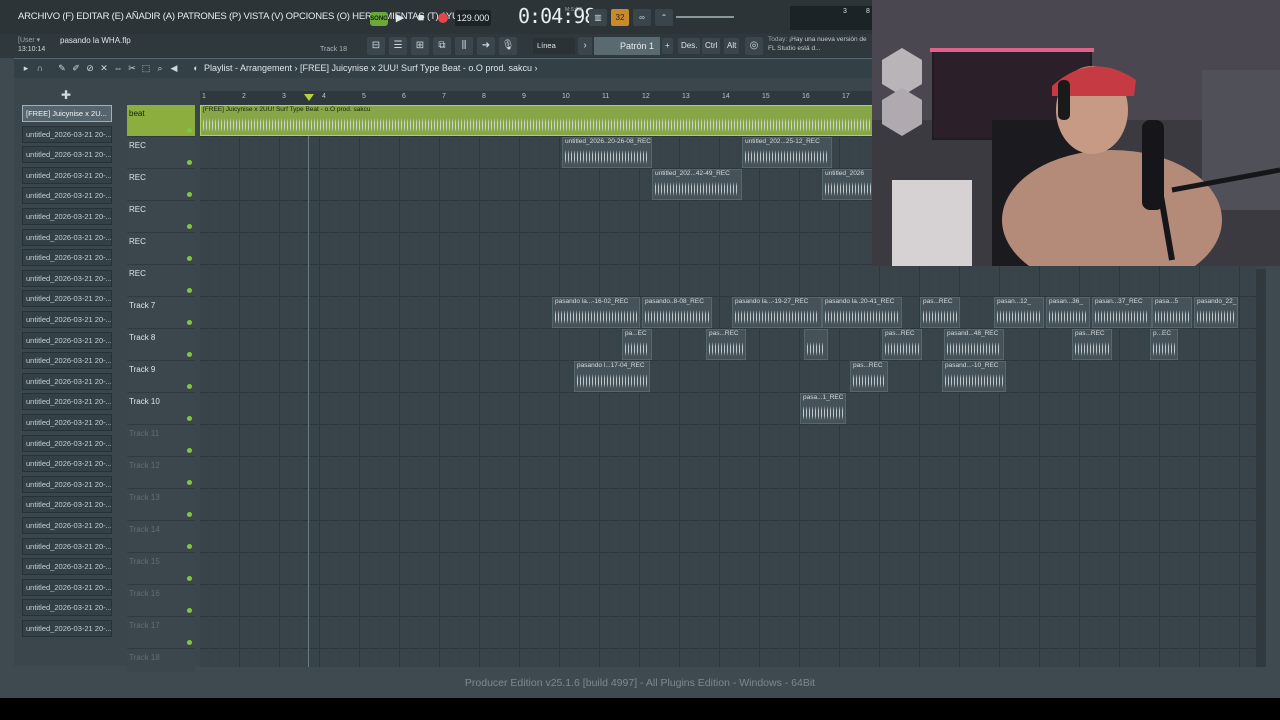 The width and height of the screenshot is (1280, 720). Describe the element at coordinates (161, 505) in the screenshot. I see `track-header: Track 13` at that location.